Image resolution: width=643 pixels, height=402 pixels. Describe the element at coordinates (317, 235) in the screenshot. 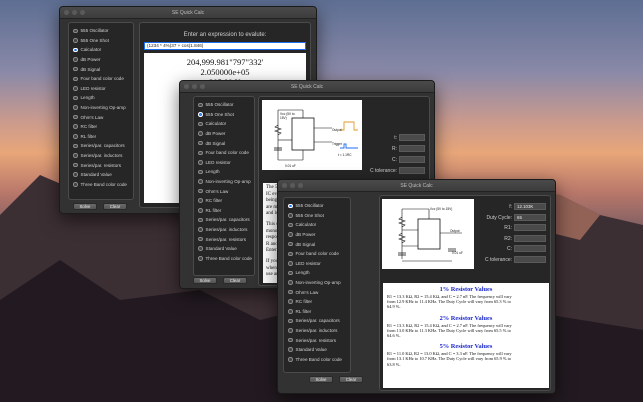

I see `radio-option: dB Power` at that location.